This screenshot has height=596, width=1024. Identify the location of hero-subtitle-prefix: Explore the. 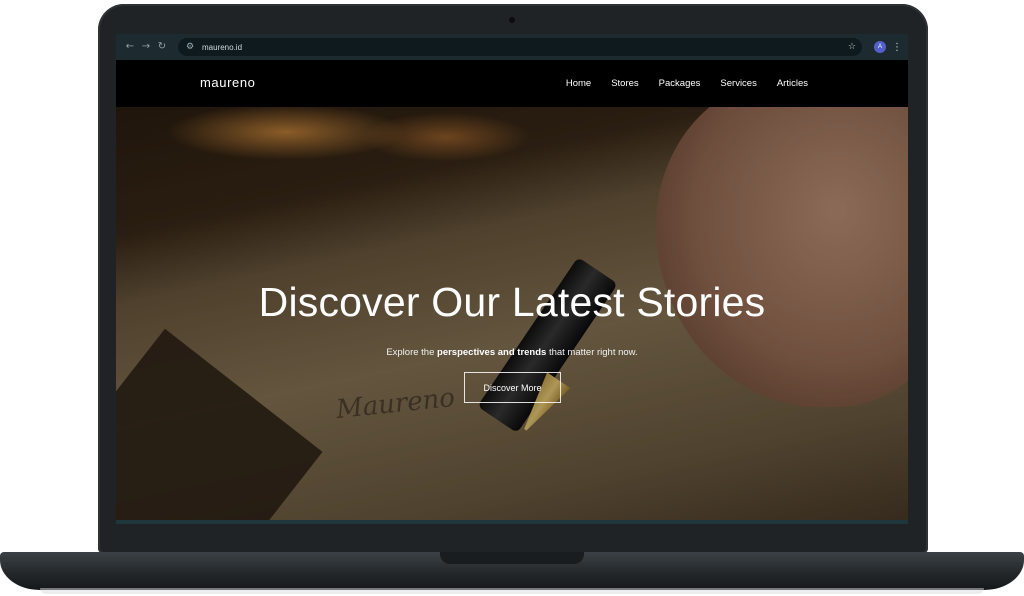
(412, 352).